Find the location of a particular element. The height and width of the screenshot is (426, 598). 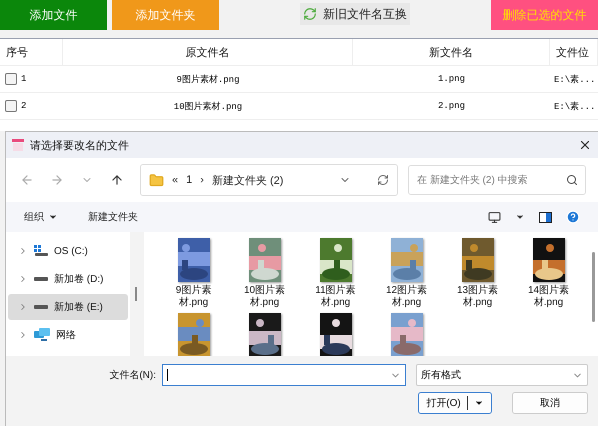

column-header: 序号 is located at coordinates (31, 52).